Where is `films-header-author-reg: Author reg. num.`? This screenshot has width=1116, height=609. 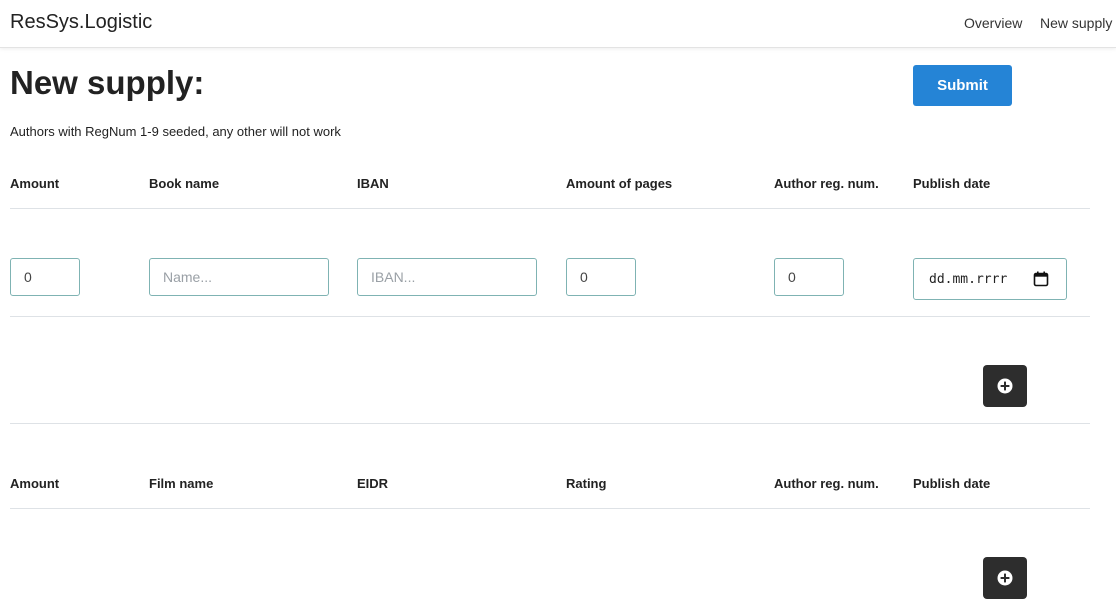
films-header-author-reg: Author reg. num. is located at coordinates (826, 483).